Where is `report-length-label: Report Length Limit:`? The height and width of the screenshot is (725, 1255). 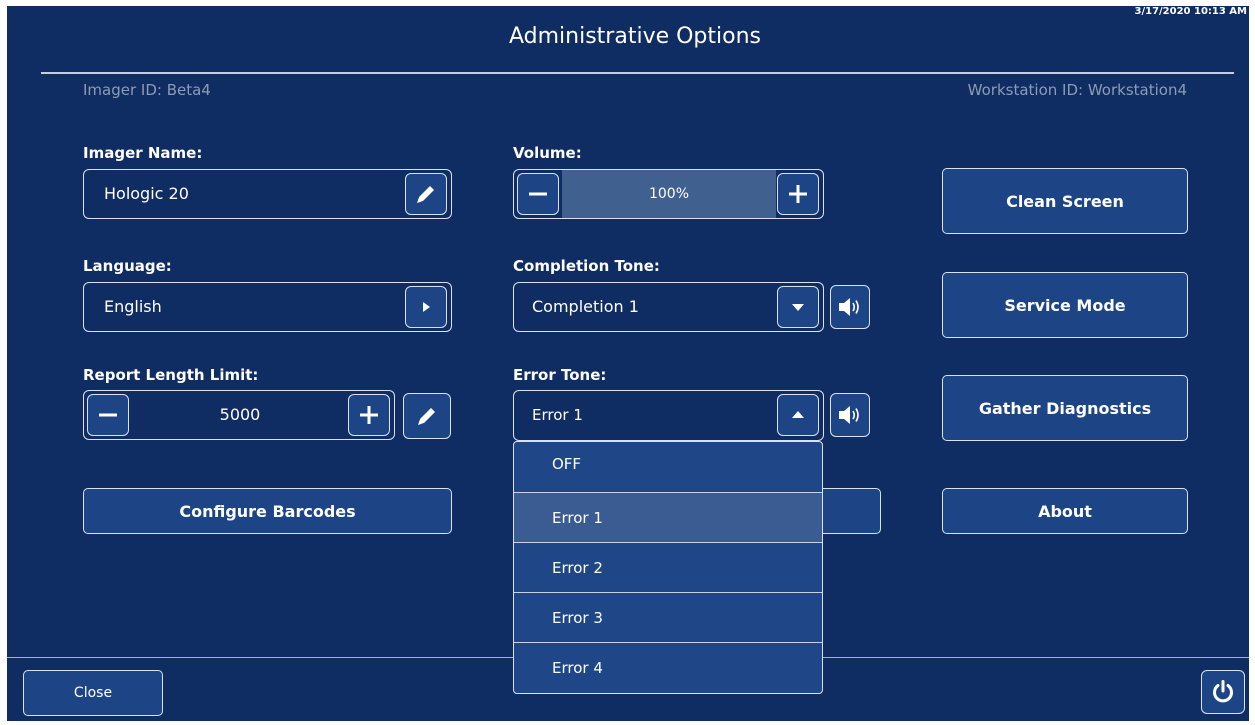
report-length-label: Report Length Limit: is located at coordinates (171, 375).